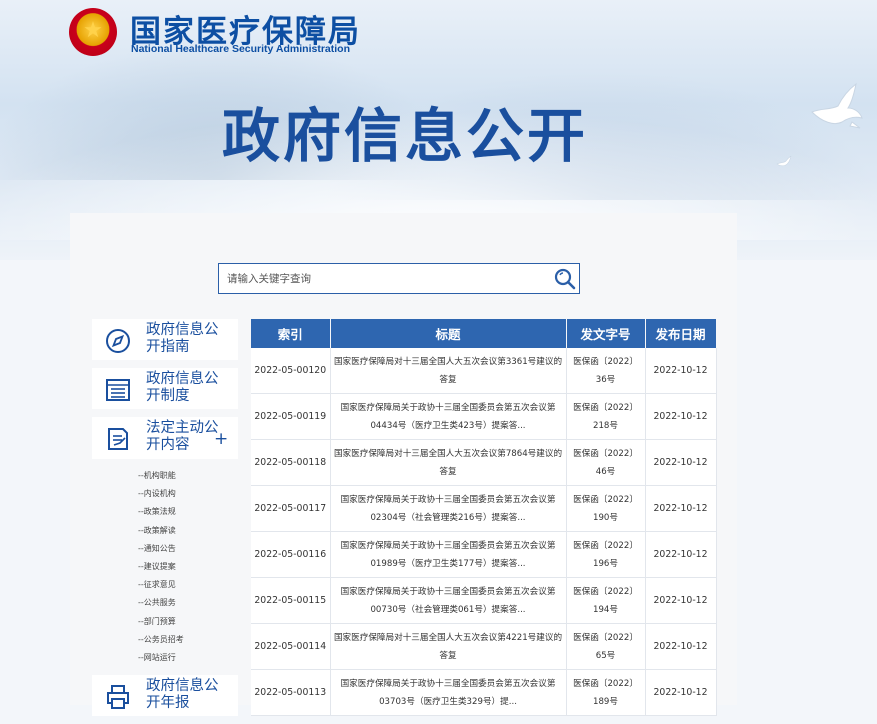 This screenshot has height=724, width=877. I want to click on cell-doc-number: 医保函〔2022〕65号, so click(606, 646).